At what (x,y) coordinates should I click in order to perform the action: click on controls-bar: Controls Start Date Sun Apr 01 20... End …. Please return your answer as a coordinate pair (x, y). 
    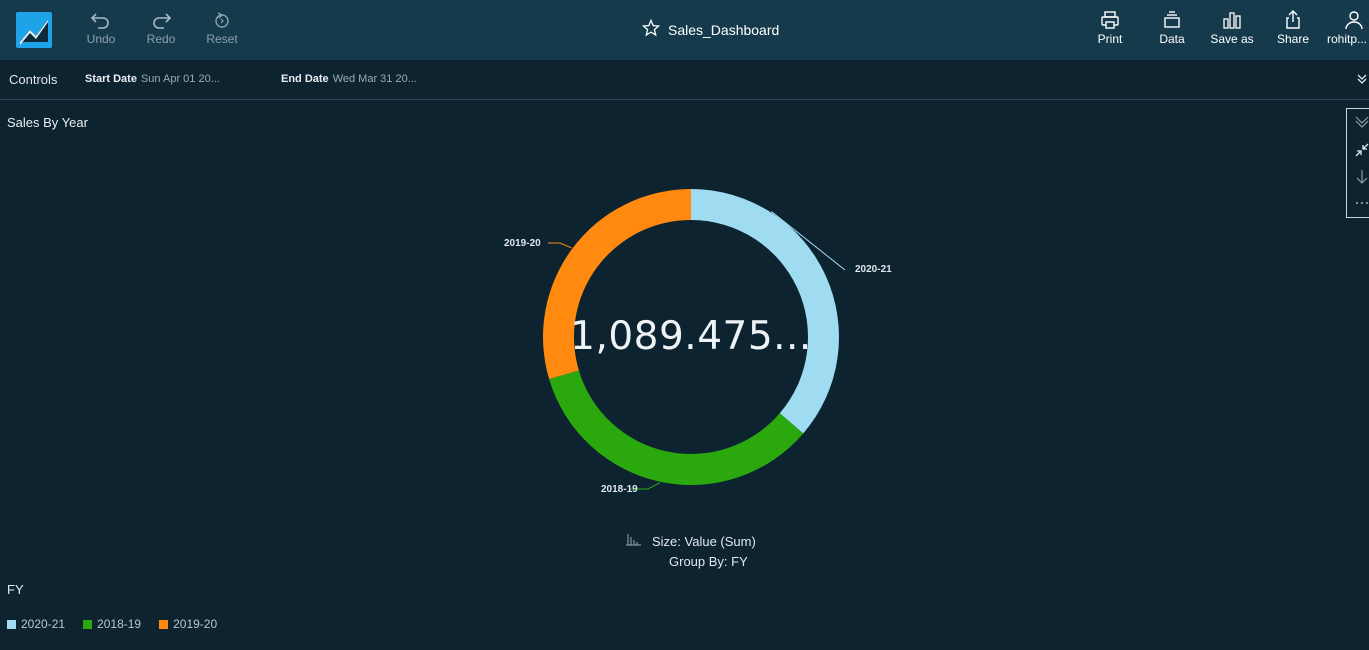
    Looking at the image, I should click on (684, 80).